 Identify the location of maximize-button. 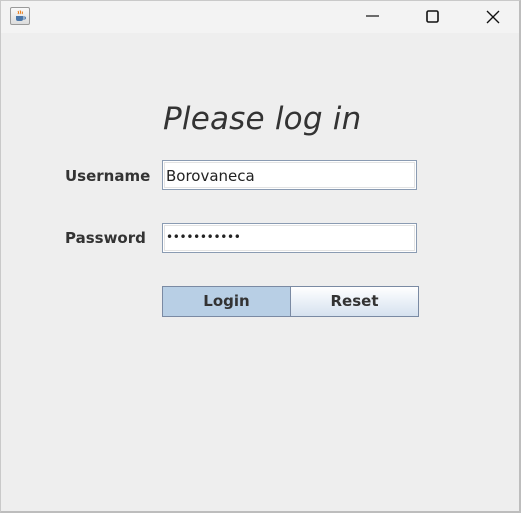
(432, 16).